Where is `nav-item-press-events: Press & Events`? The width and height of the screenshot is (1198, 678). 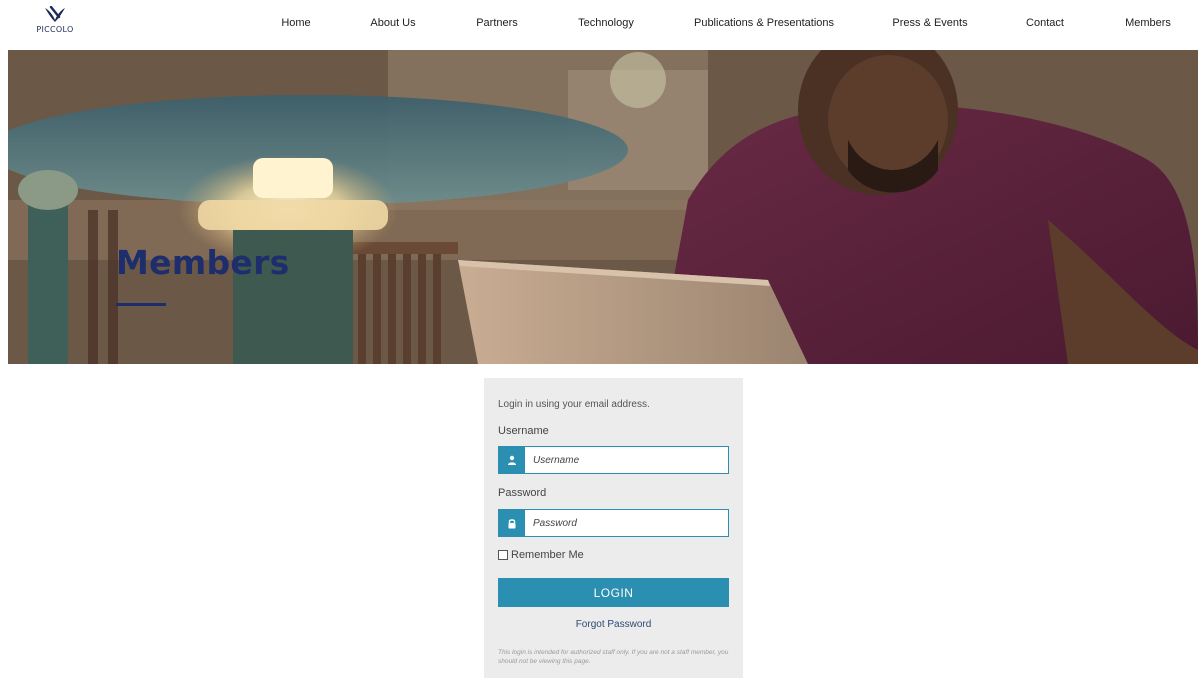
nav-item-press-events: Press & Events is located at coordinates (929, 23).